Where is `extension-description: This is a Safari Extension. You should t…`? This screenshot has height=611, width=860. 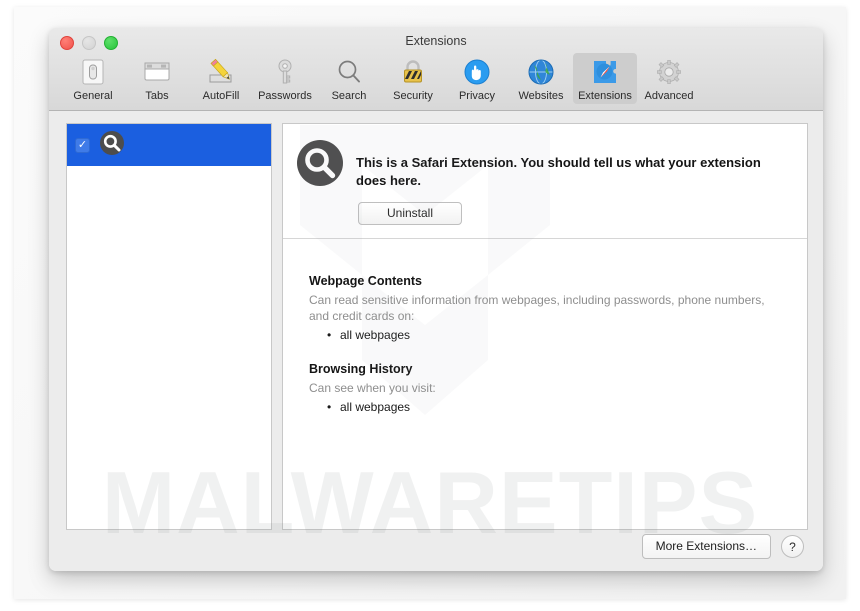
extension-description: This is a Safari Extension. You should t… is located at coordinates (558, 171).